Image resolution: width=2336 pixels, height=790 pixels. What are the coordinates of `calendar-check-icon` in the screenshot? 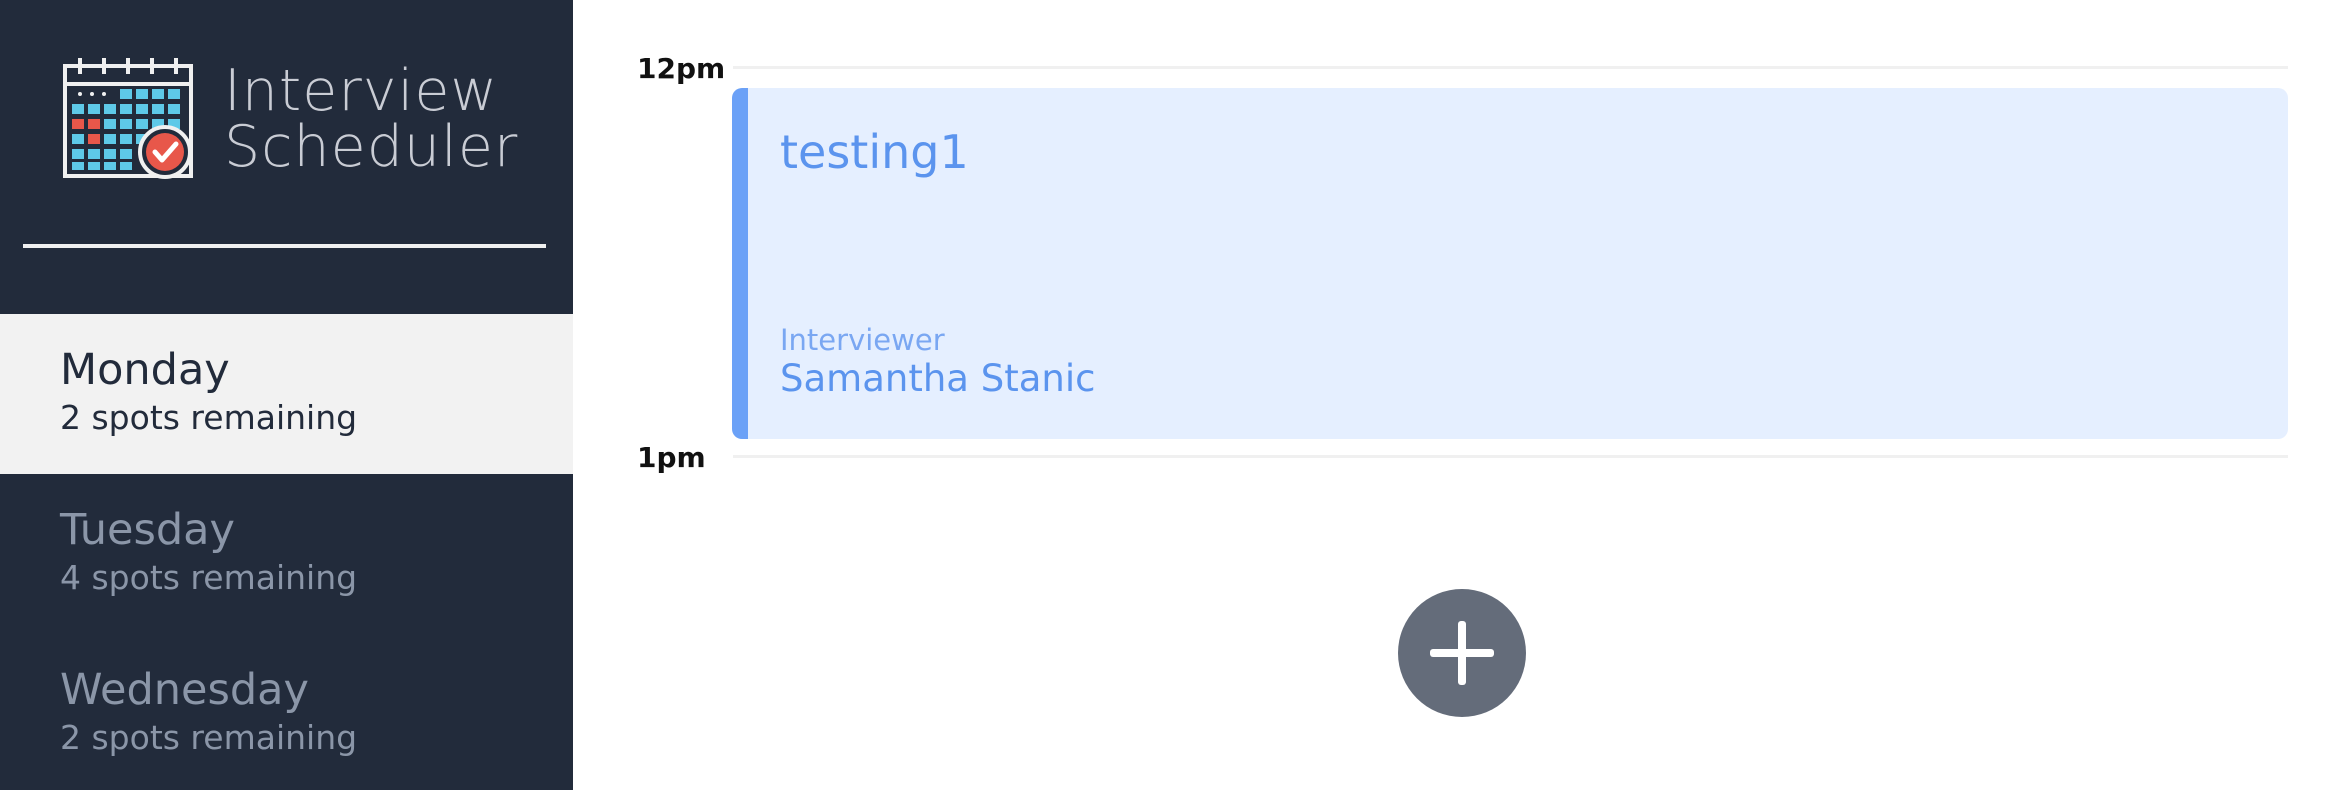 It's located at (128, 118).